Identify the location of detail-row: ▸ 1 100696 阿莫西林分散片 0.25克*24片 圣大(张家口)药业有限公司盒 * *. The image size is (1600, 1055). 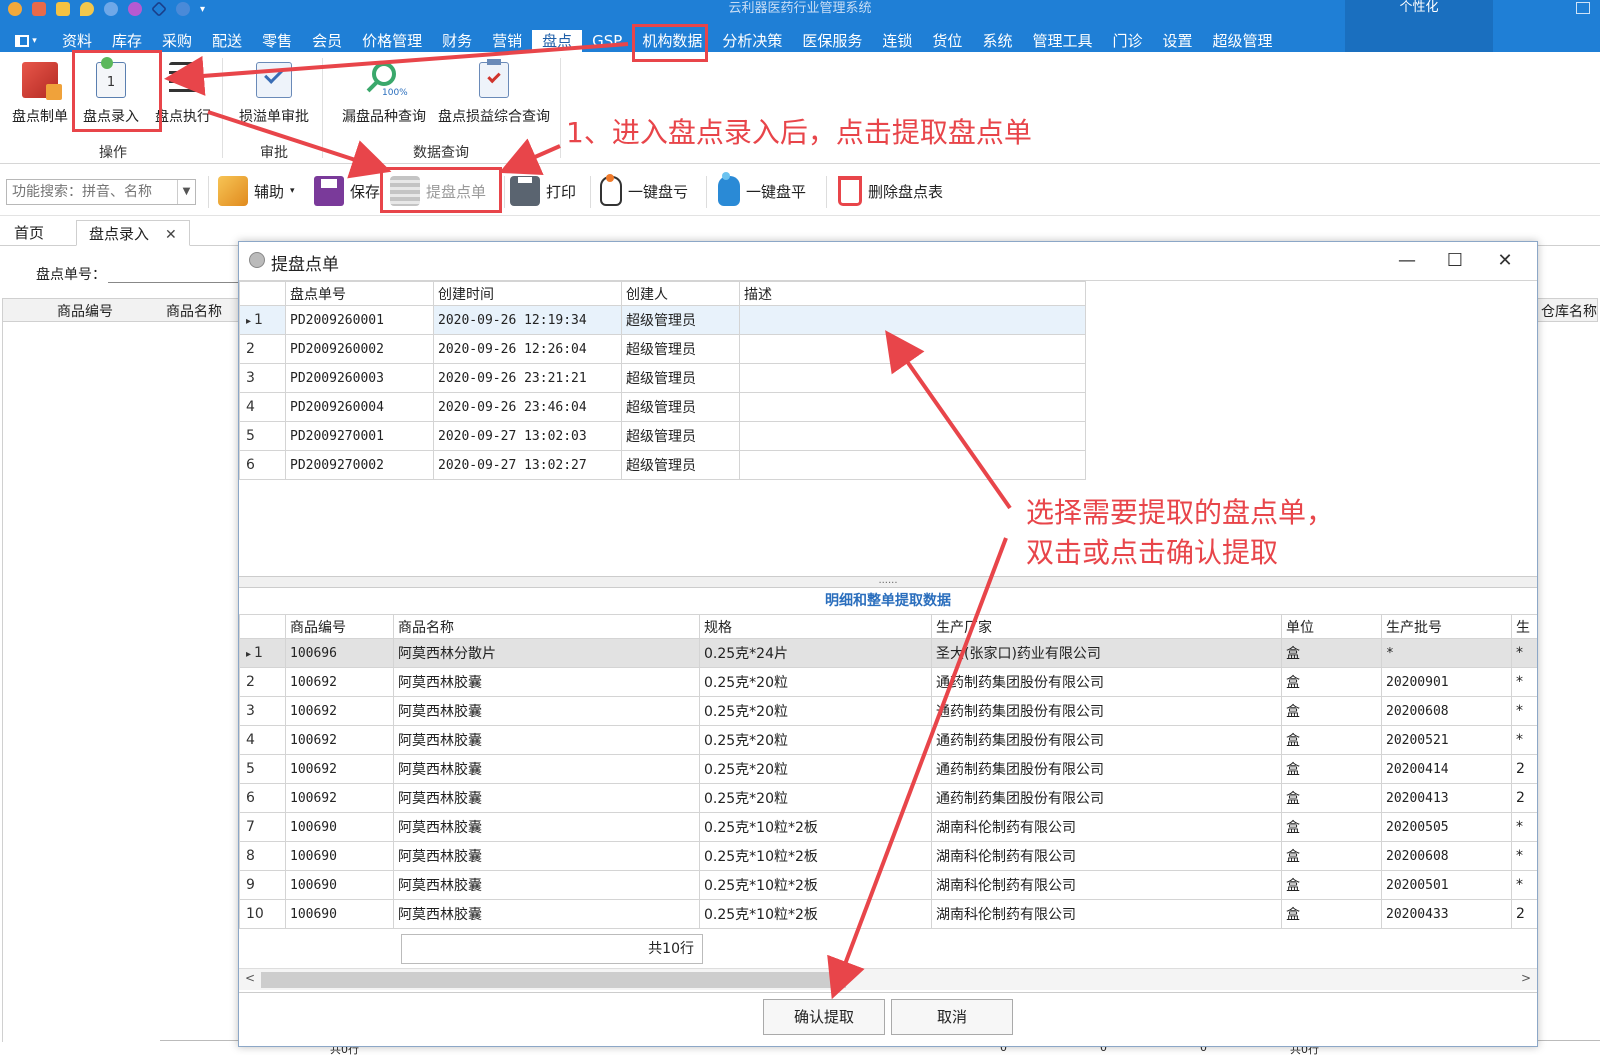
(888, 653).